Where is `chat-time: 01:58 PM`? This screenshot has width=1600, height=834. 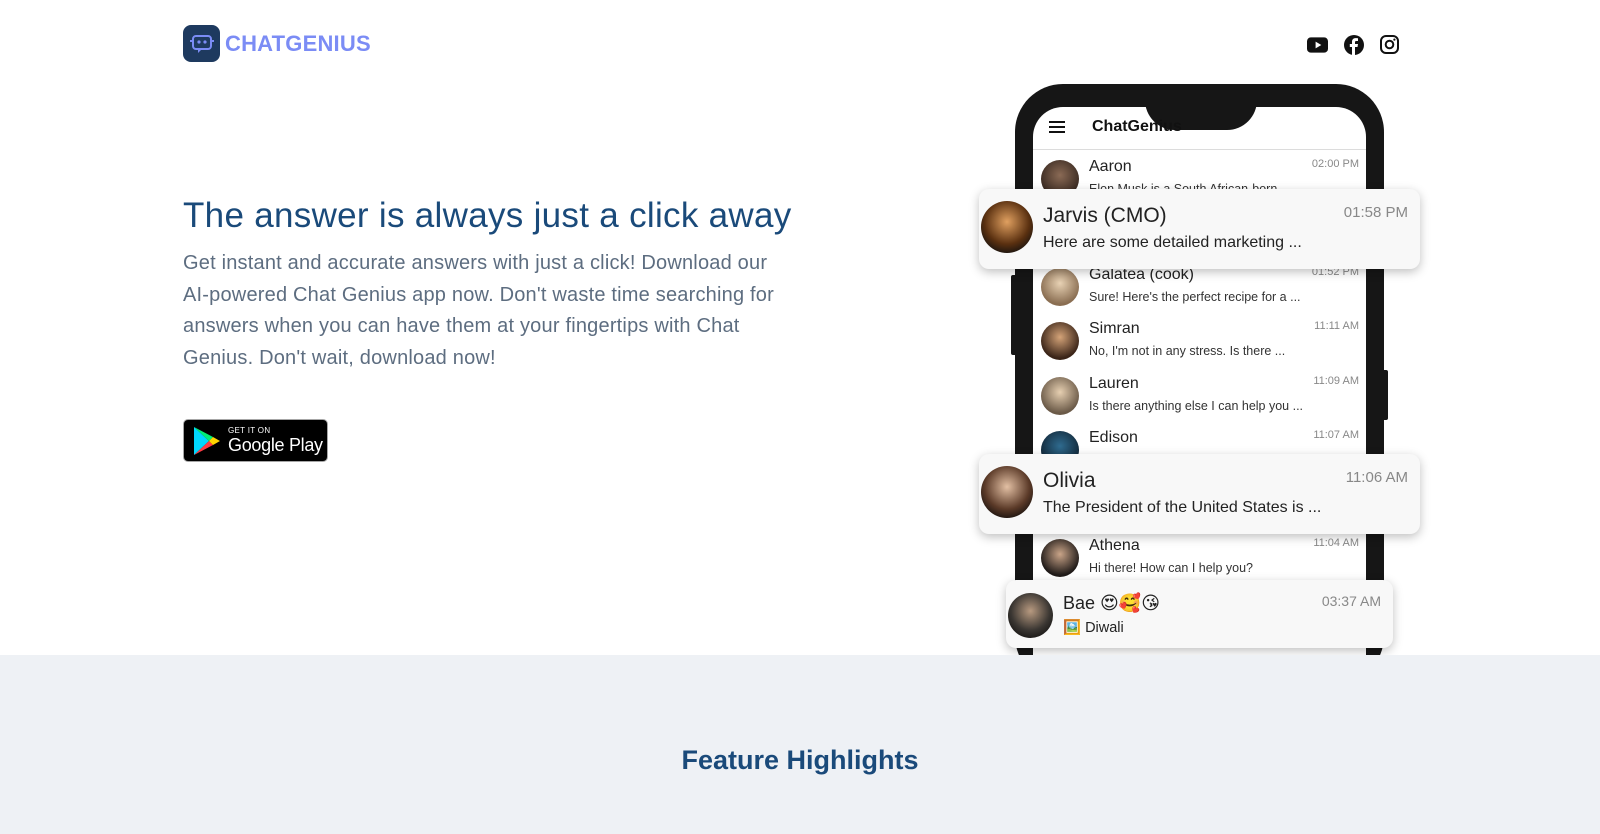 chat-time: 01:58 PM is located at coordinates (1375, 212).